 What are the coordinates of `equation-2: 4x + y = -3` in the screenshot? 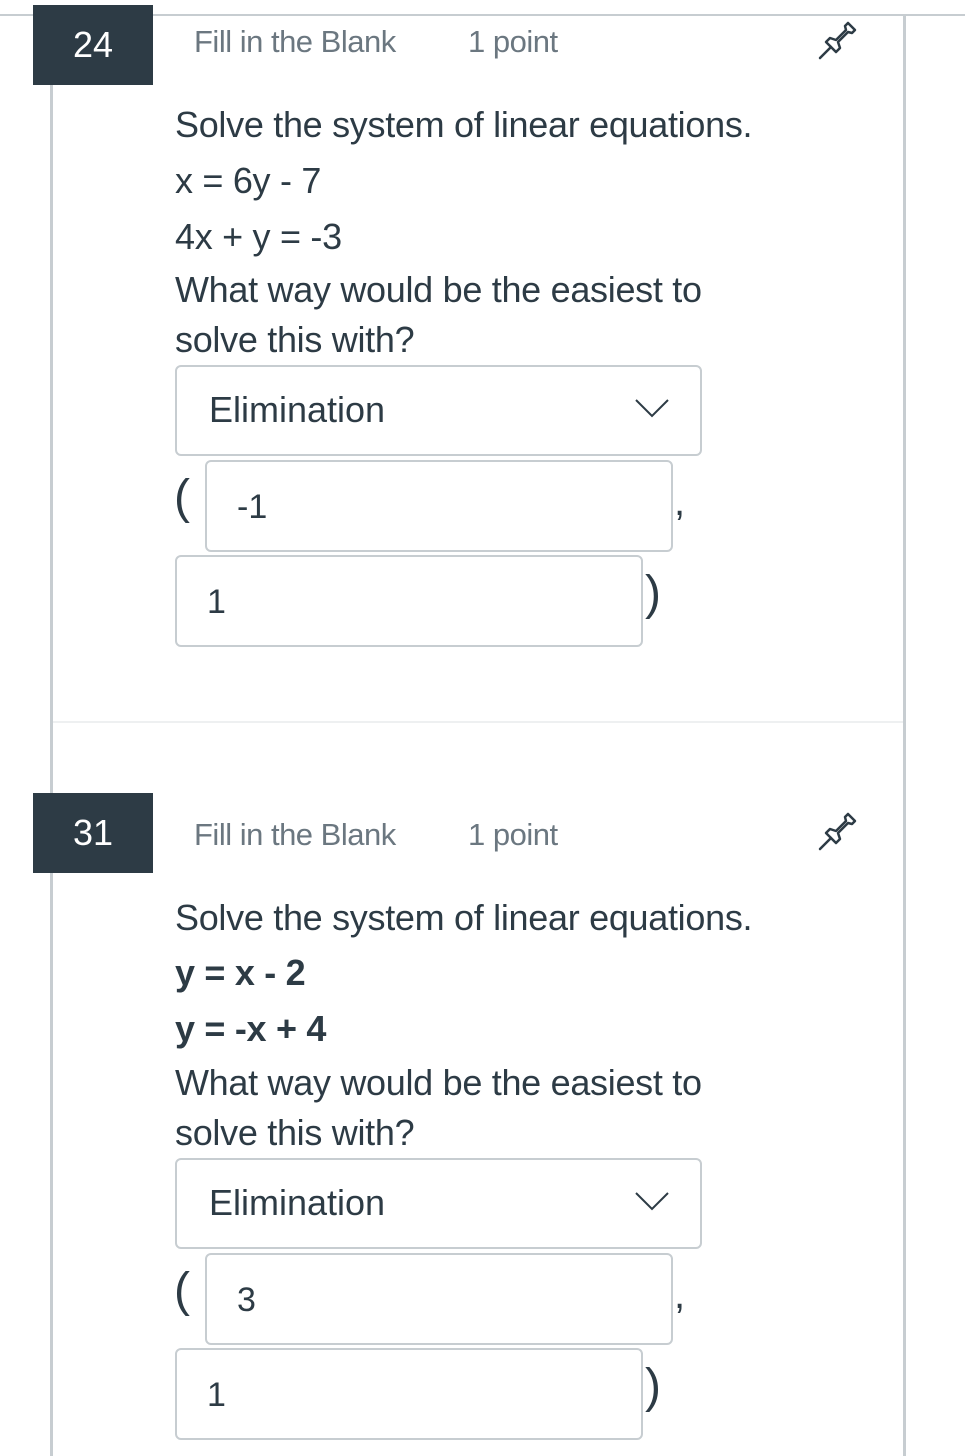 It's located at (258, 236).